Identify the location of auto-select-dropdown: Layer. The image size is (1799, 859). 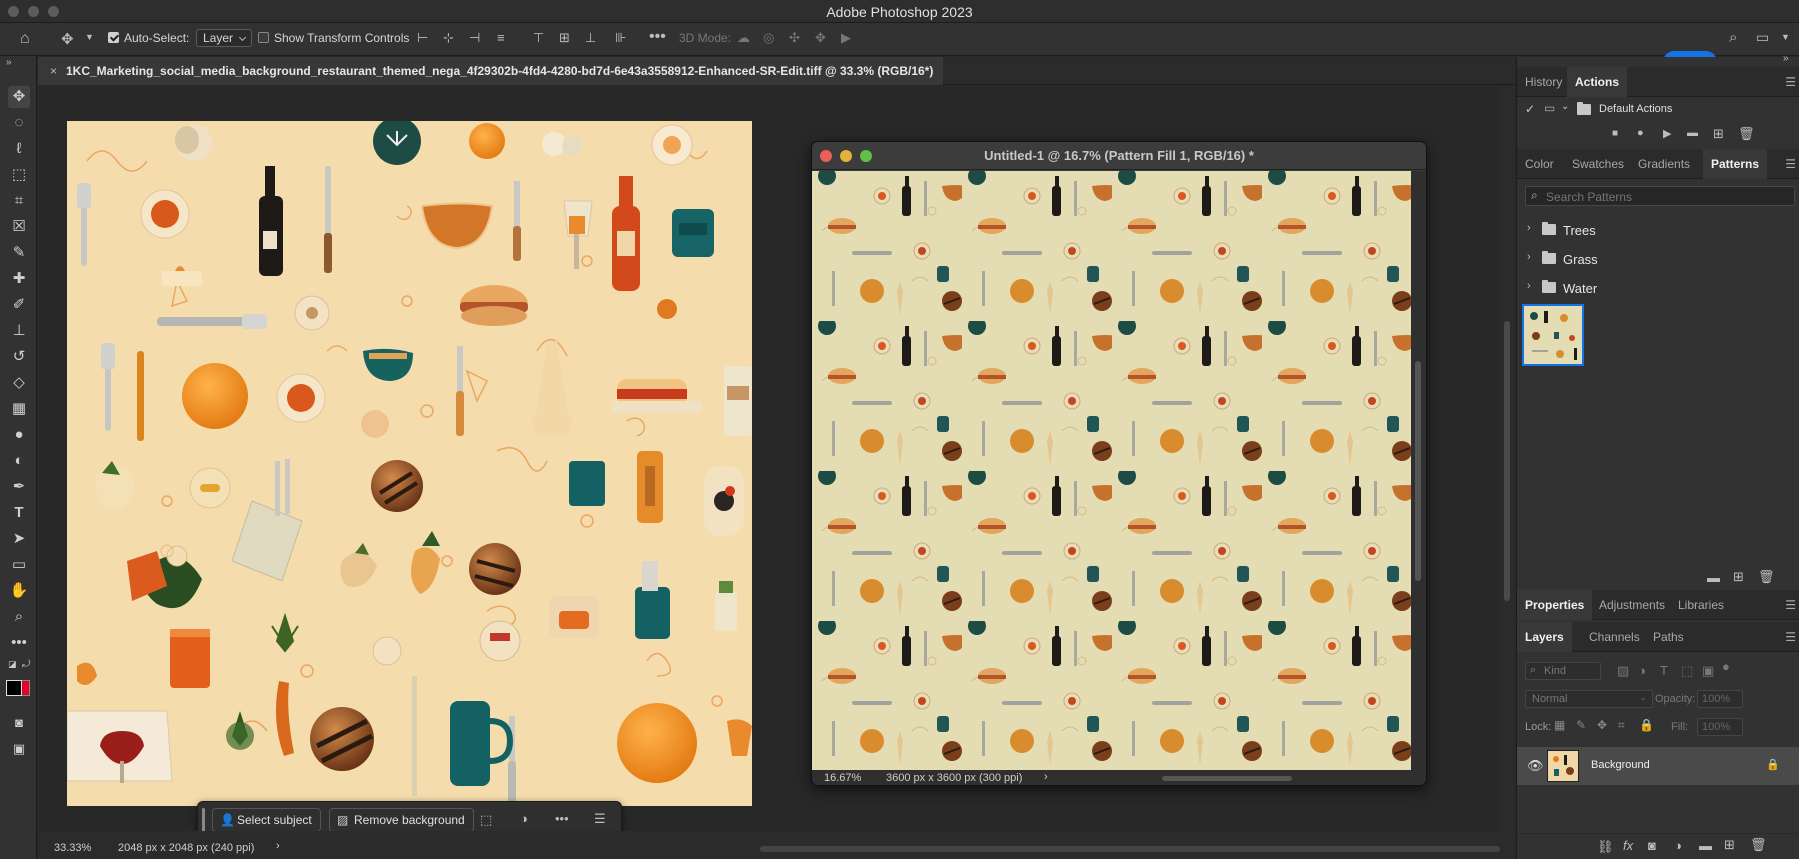
(224, 38).